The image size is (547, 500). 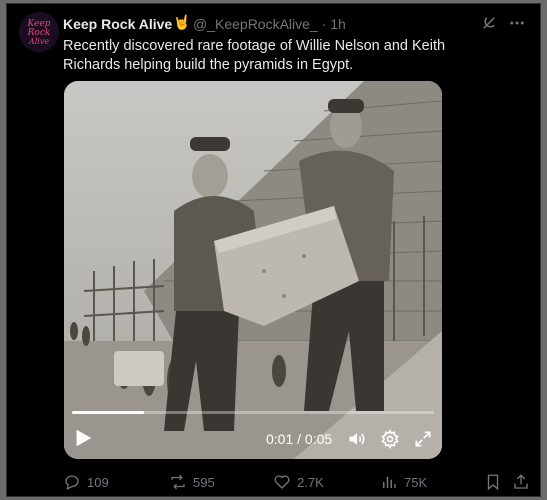 I want to click on timestamp: 1h, so click(x=338, y=24).